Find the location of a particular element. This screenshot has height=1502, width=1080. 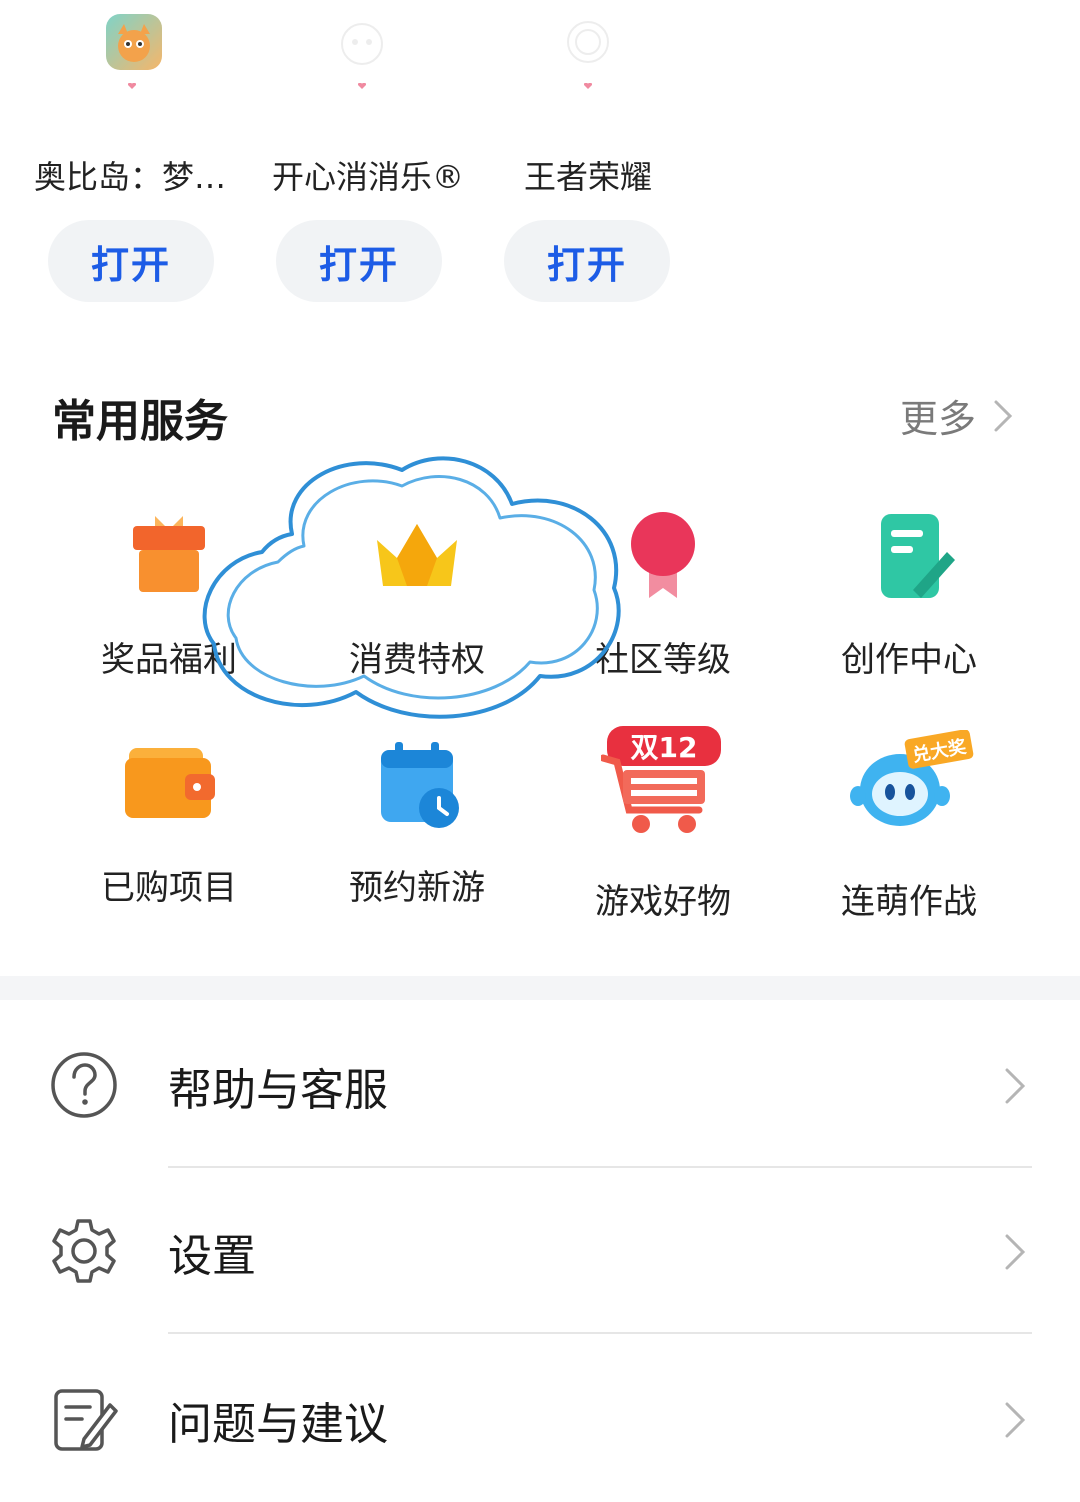

service-item-preregister: 预约新游 is located at coordinates (417, 823).